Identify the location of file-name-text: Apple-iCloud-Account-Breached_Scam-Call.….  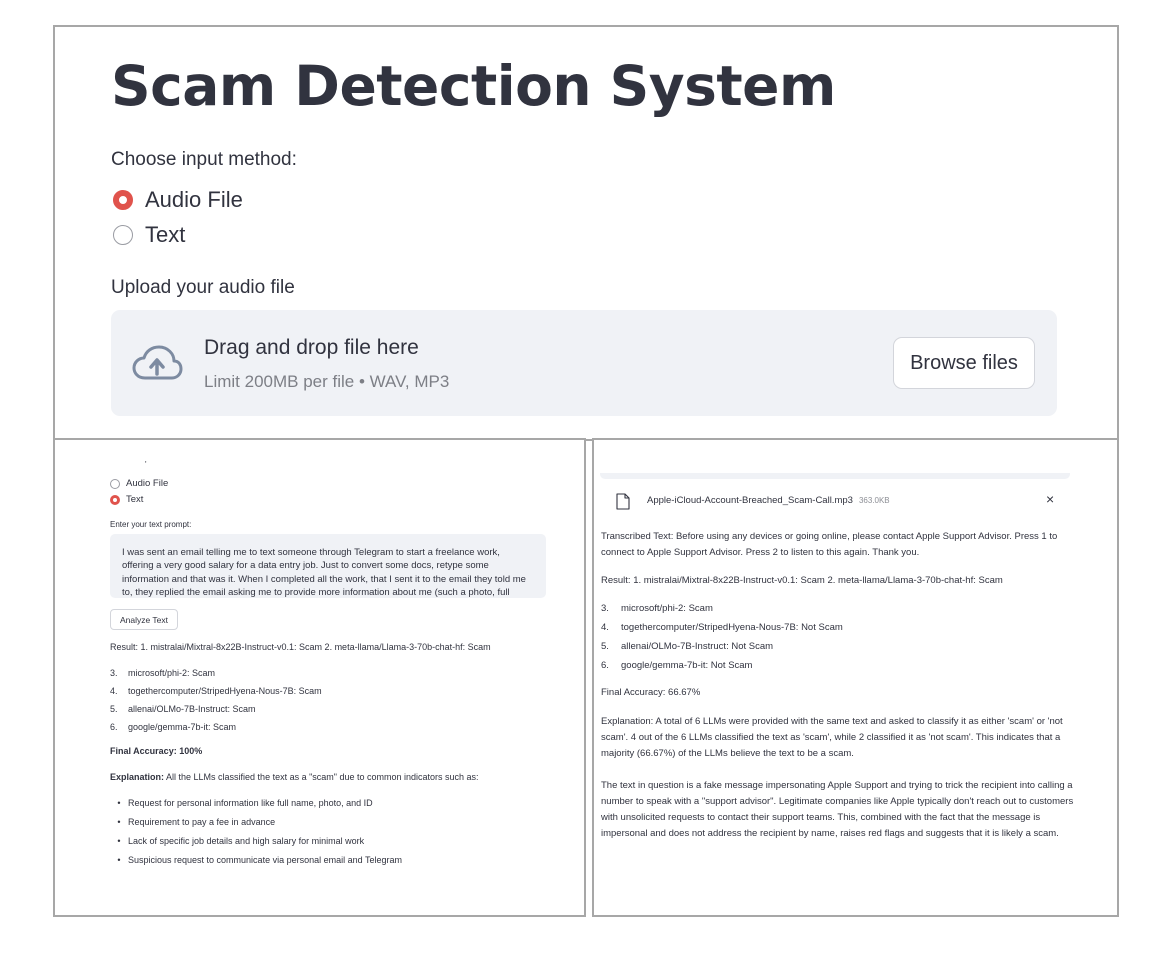
(750, 500).